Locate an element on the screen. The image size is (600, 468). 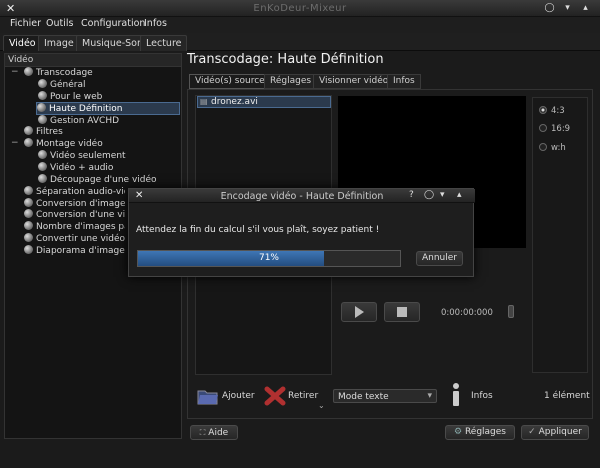
sidebar-item-conversion-video: Conversion d'une vidéo is located at coordinates (74, 215).